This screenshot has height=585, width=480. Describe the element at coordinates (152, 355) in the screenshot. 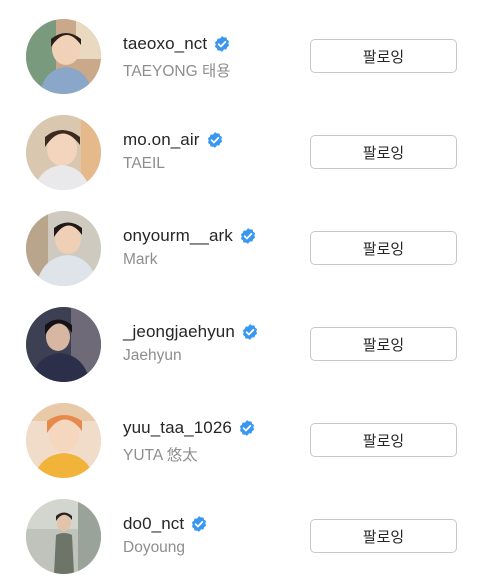

I see `full-name: Jaehyun` at that location.